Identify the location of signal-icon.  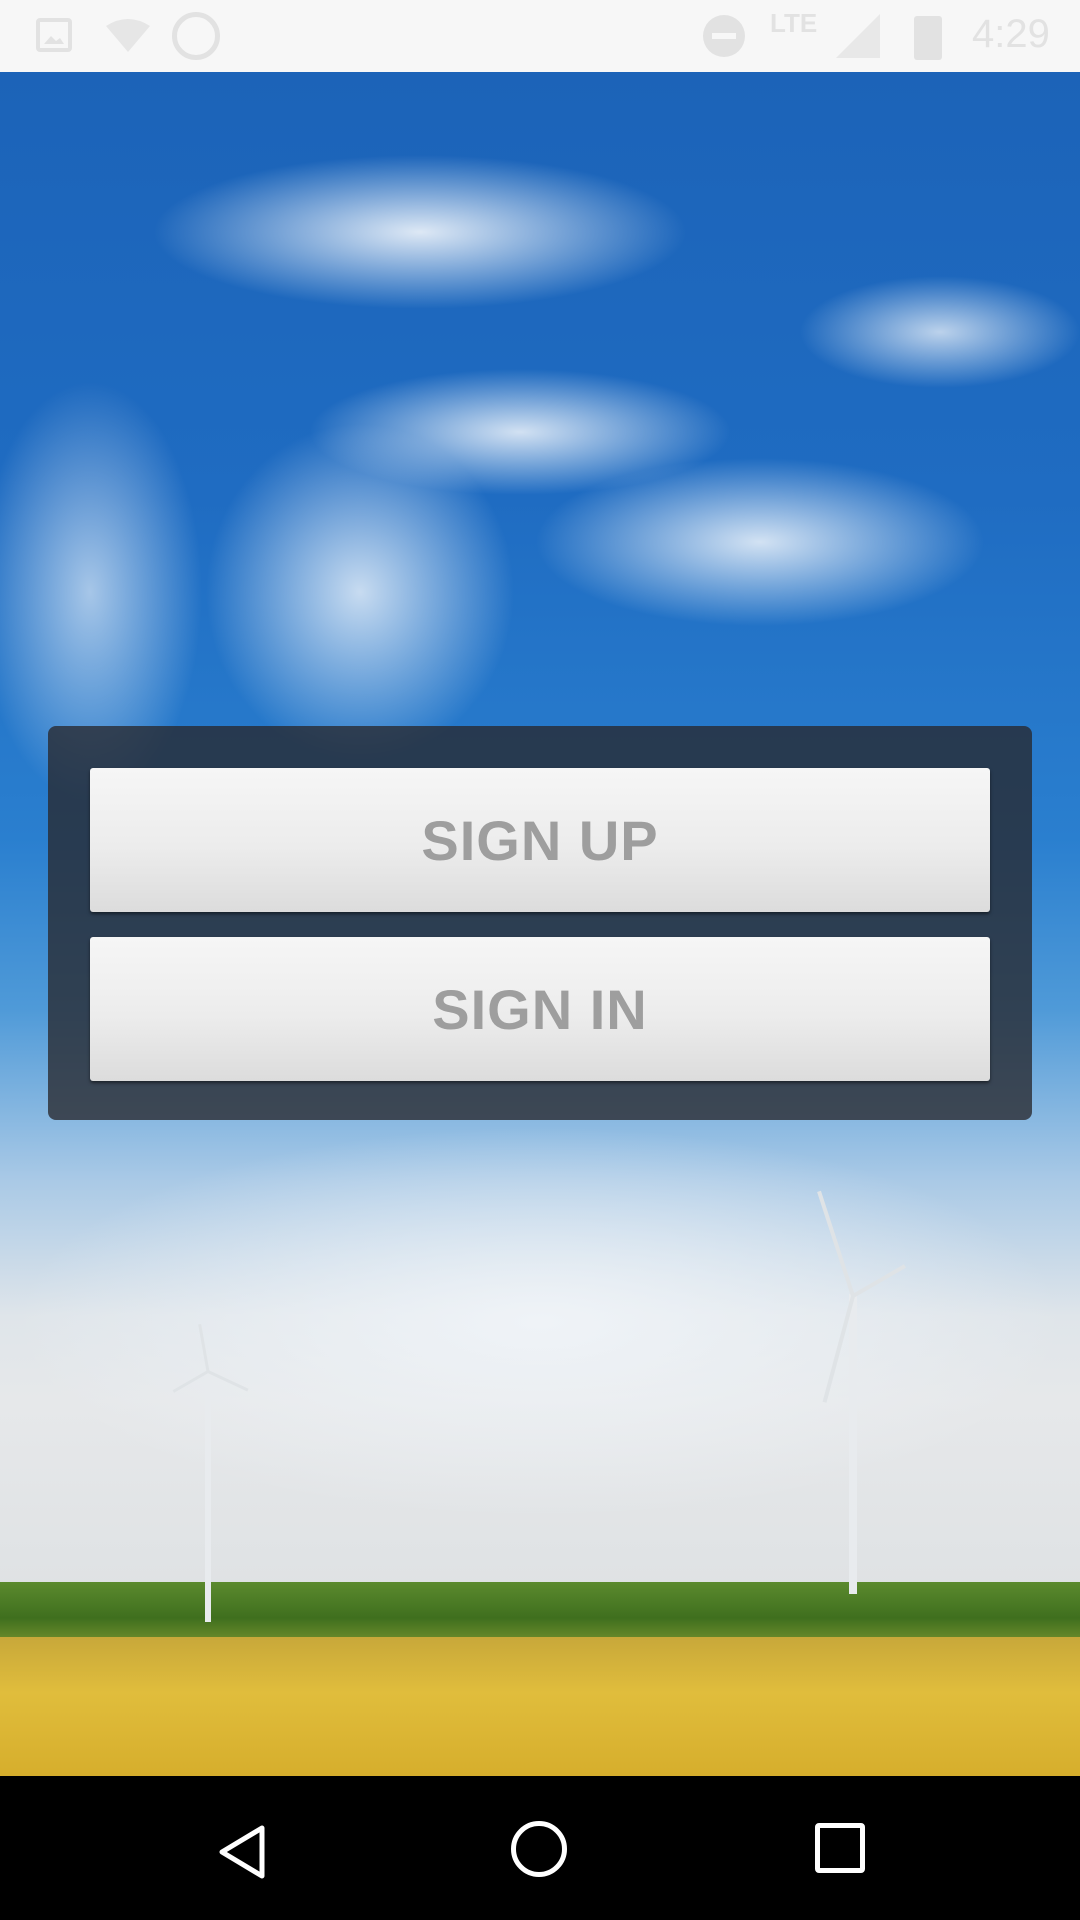
(858, 36).